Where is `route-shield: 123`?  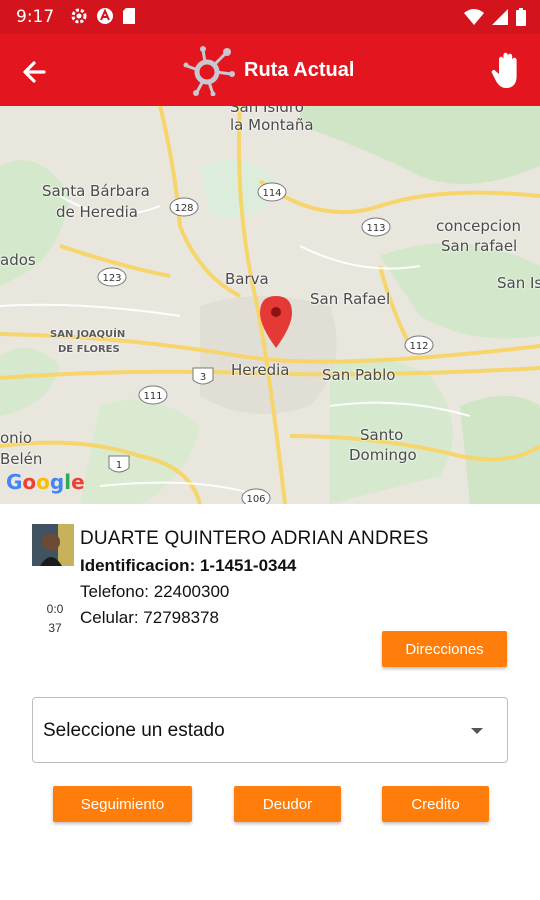 route-shield: 123 is located at coordinates (112, 277).